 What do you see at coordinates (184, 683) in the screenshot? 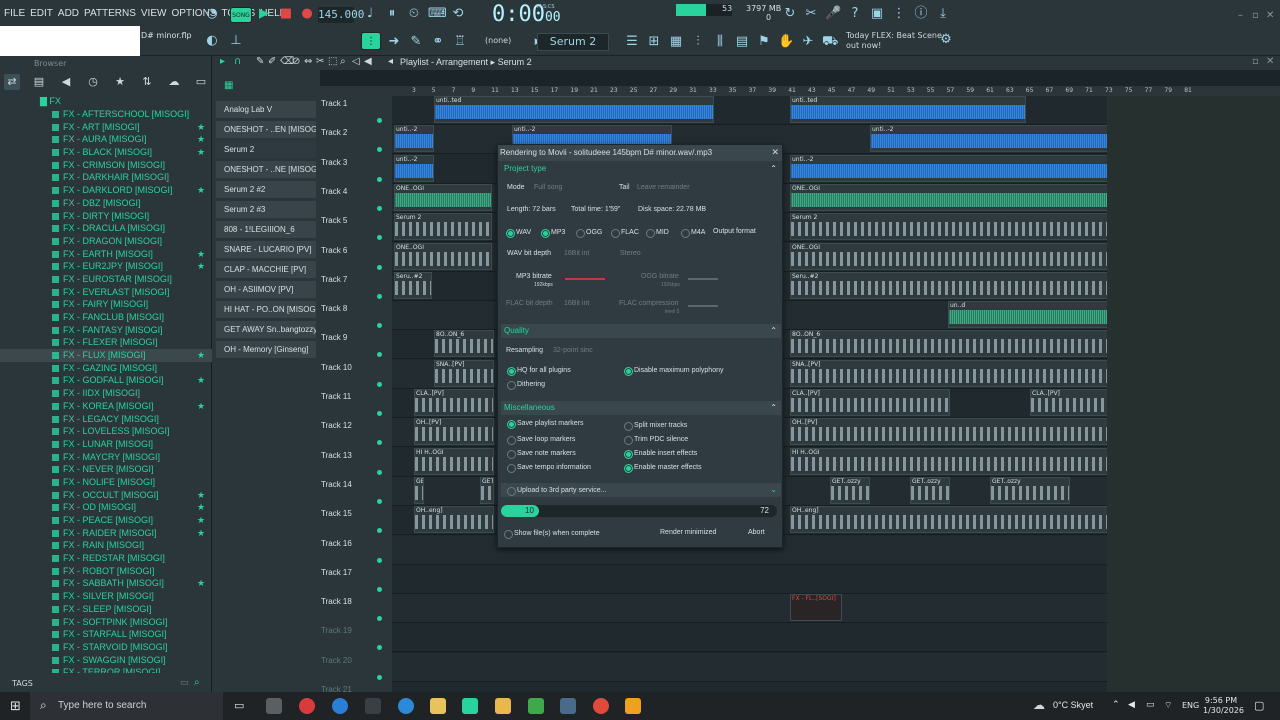
I see `tags-collapse-icon: ▭` at bounding box center [184, 683].